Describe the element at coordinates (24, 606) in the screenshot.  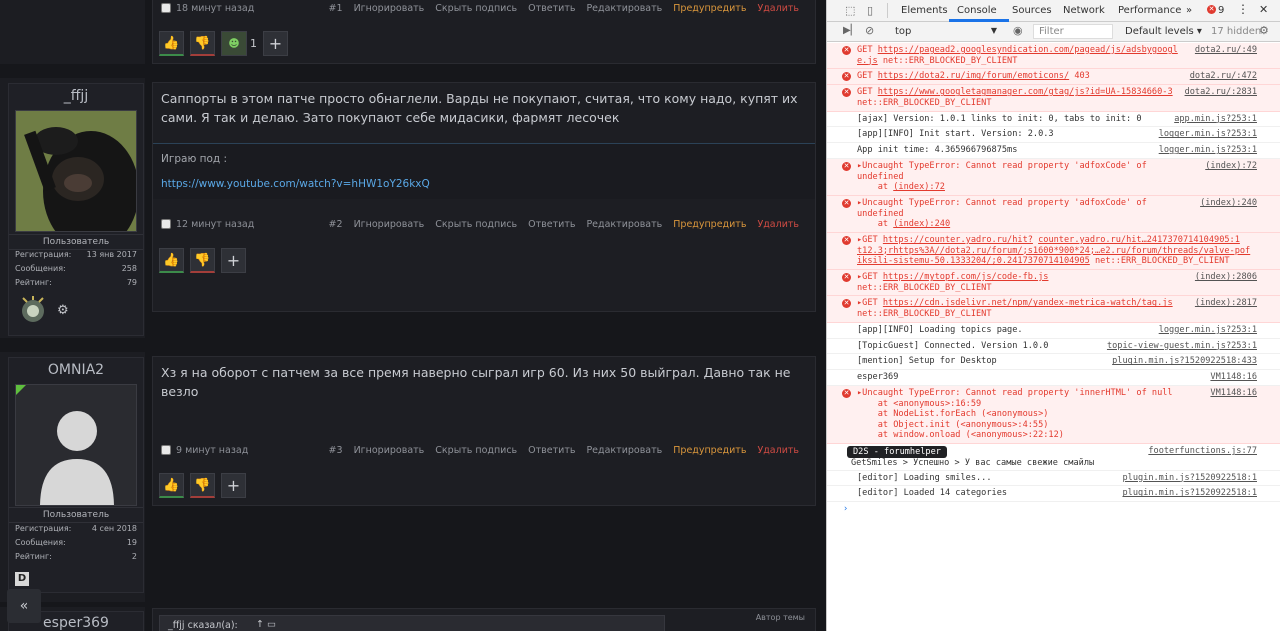
I see `scroll-top-button: «` at that location.